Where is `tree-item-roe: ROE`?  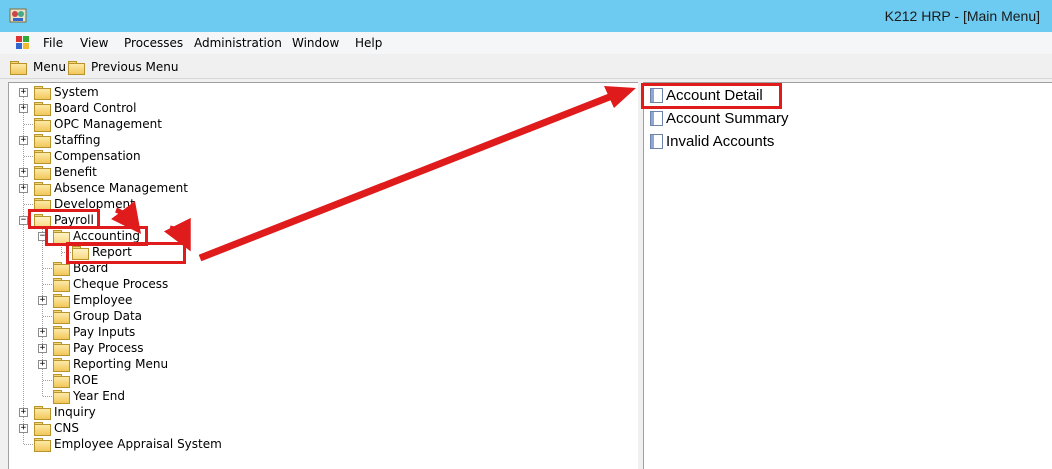
tree-item-roe: ROE is located at coordinates (75, 380).